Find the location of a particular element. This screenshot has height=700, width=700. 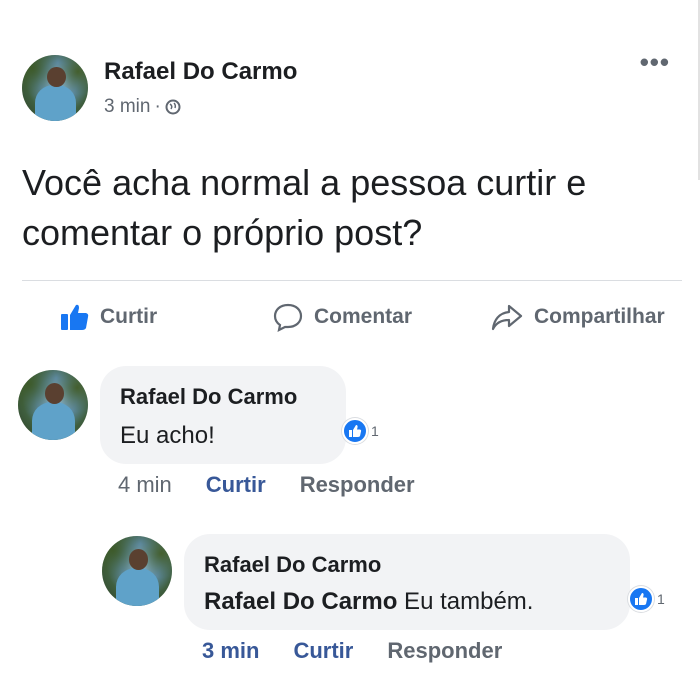

comment-avatar is located at coordinates (53, 405).